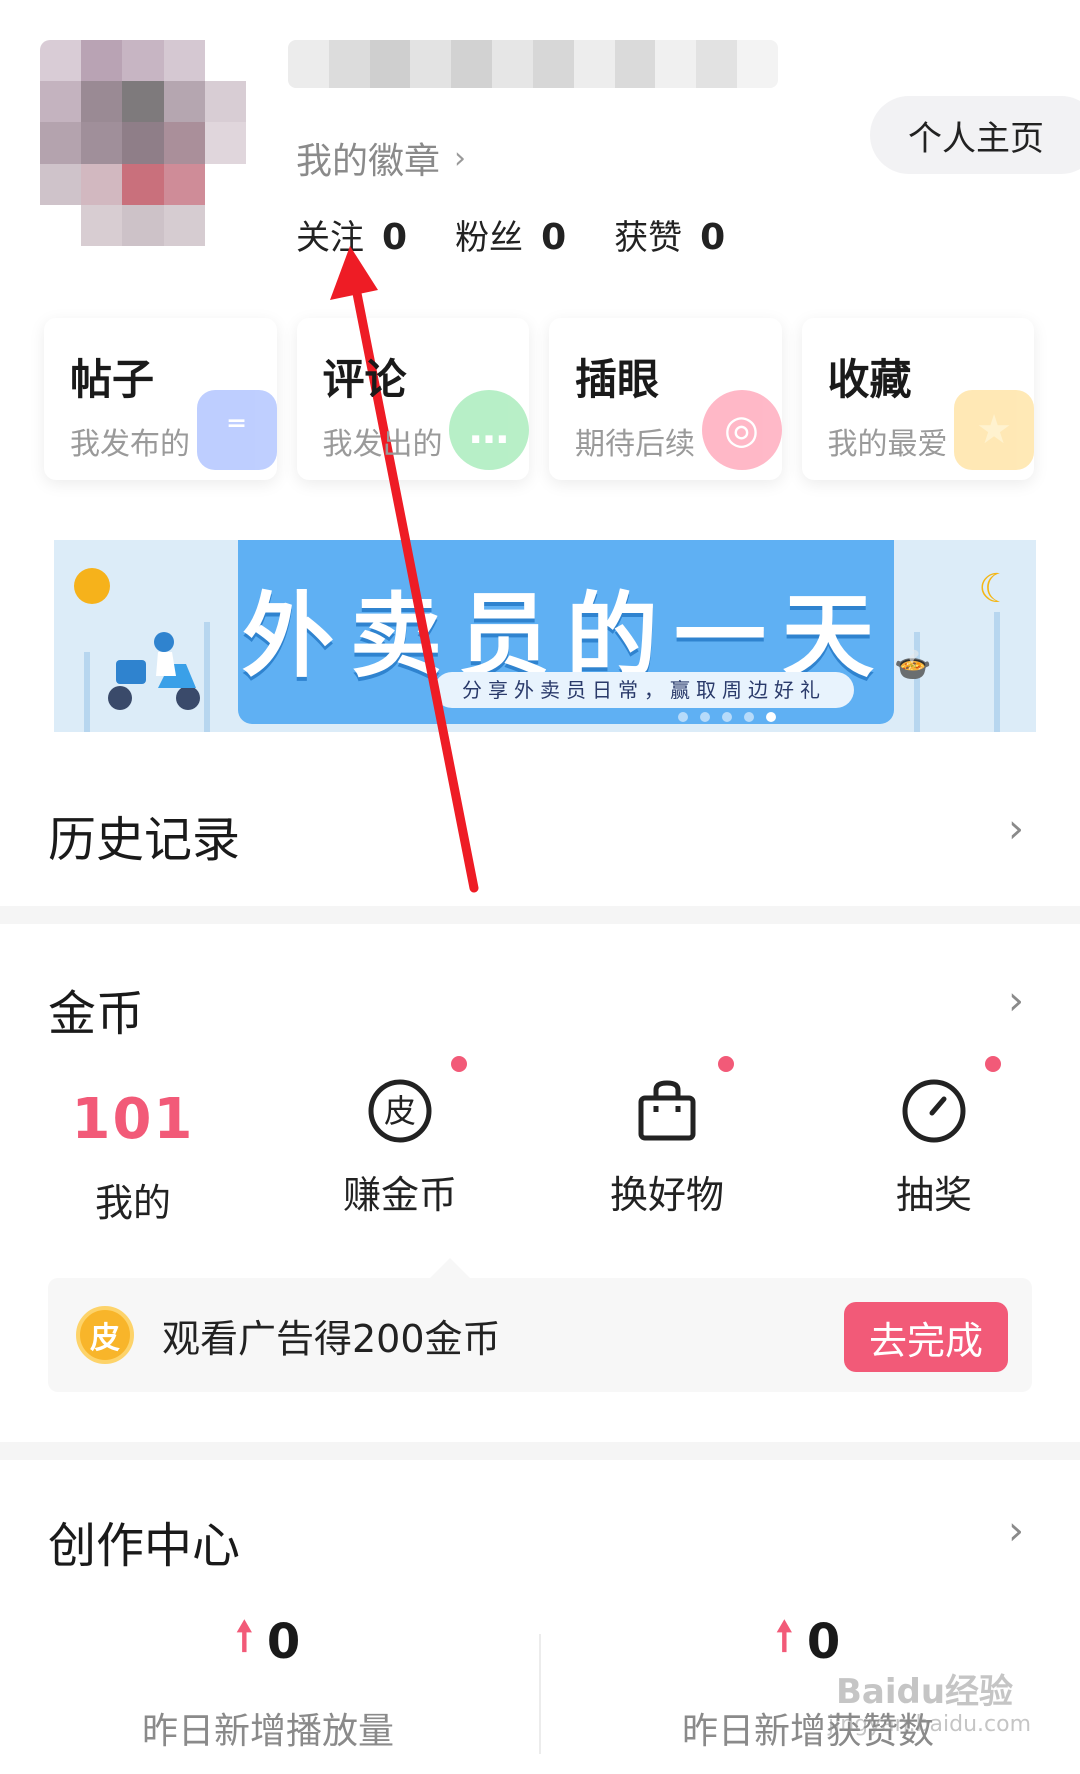 Image resolution: width=1080 pixels, height=1774 pixels. Describe the element at coordinates (395, 237) in the screenshot. I see `following-count: 0` at that location.